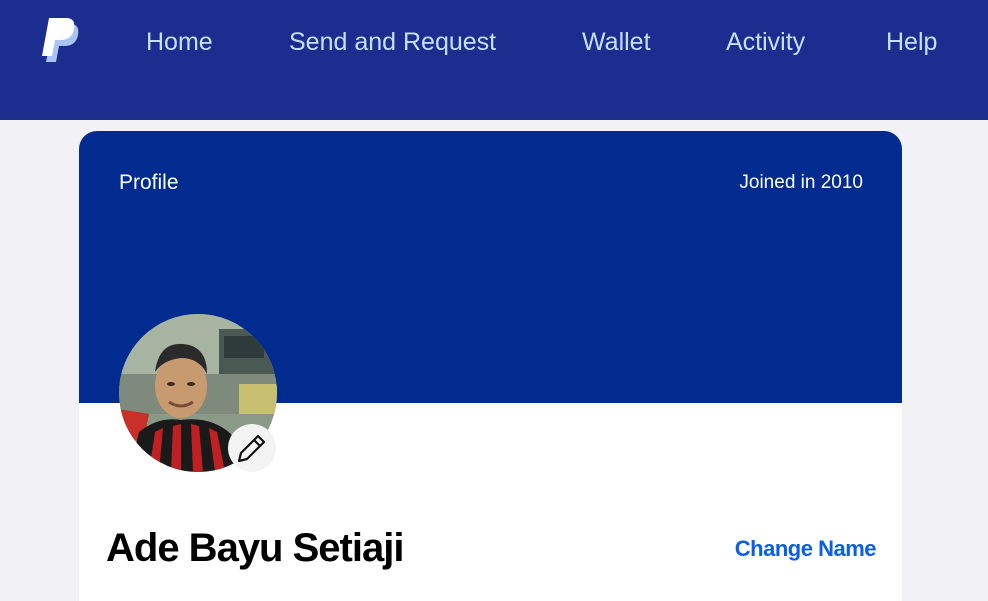 This screenshot has height=601, width=988. I want to click on edit-photo-button, so click(252, 448).